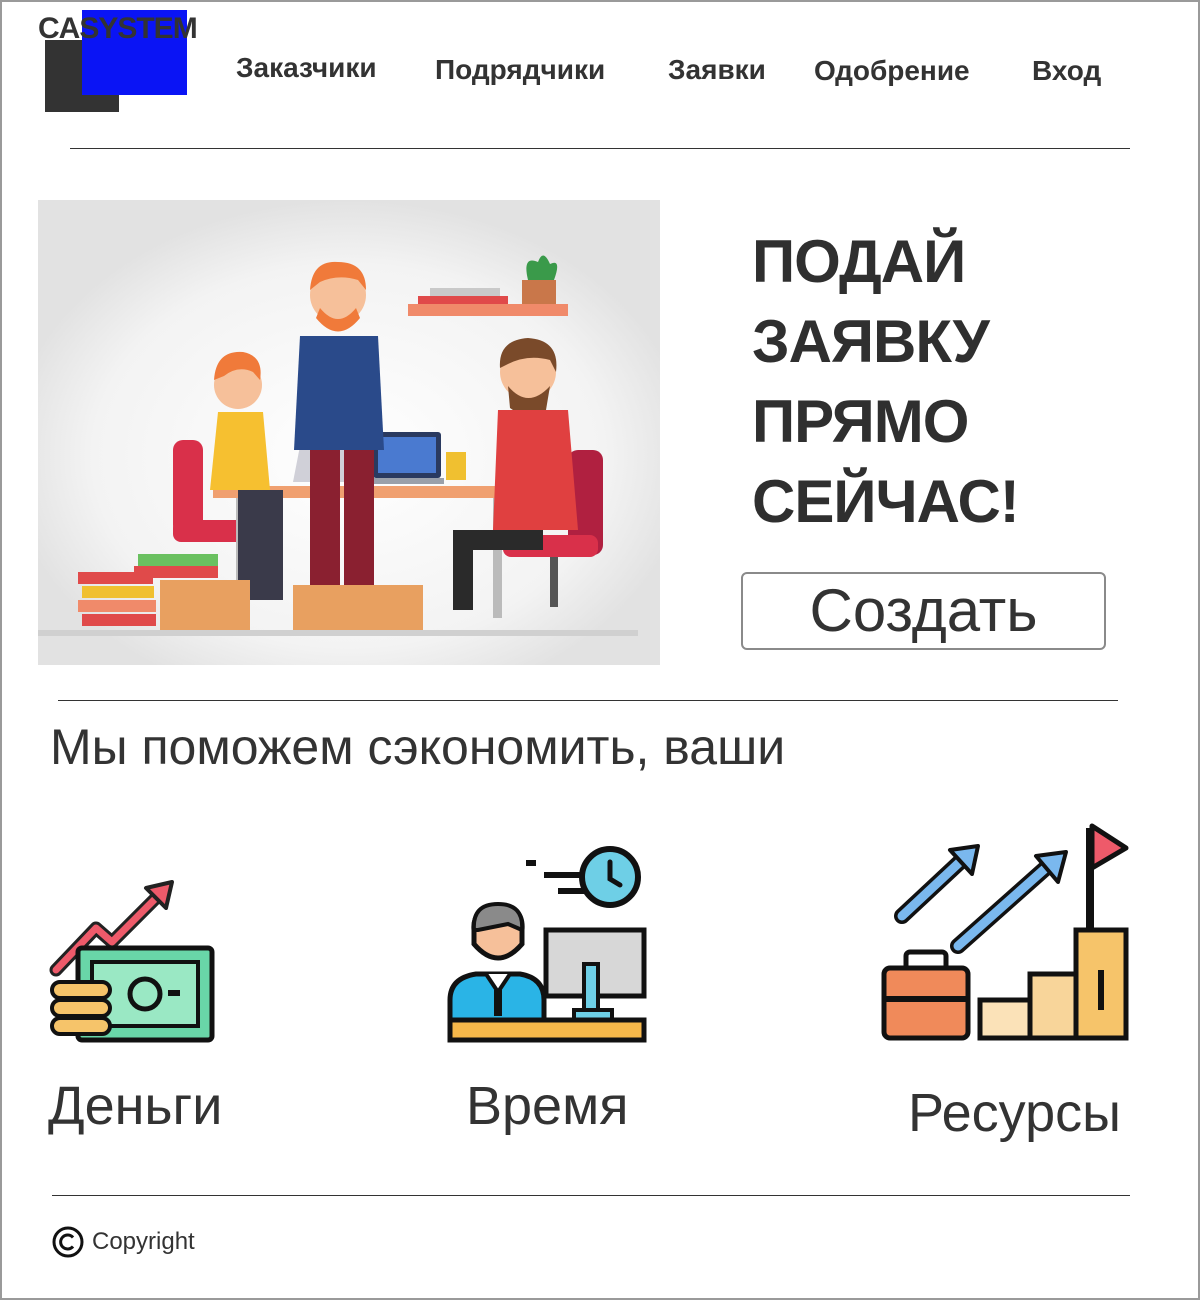 This screenshot has height=1300, width=1200. What do you see at coordinates (588, 700) in the screenshot?
I see `hero-divider` at bounding box center [588, 700].